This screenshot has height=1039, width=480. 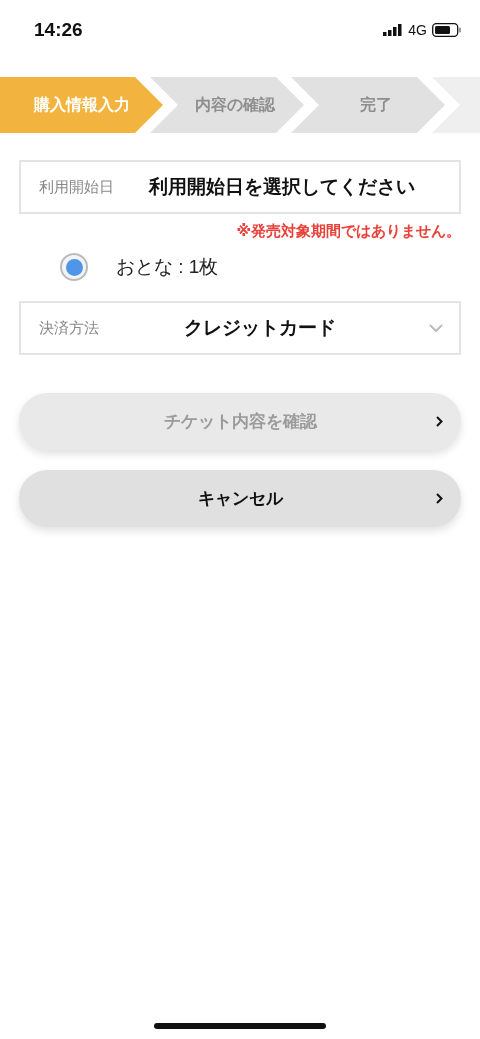 I want to click on progress-step: 完了, so click(x=368, y=105).